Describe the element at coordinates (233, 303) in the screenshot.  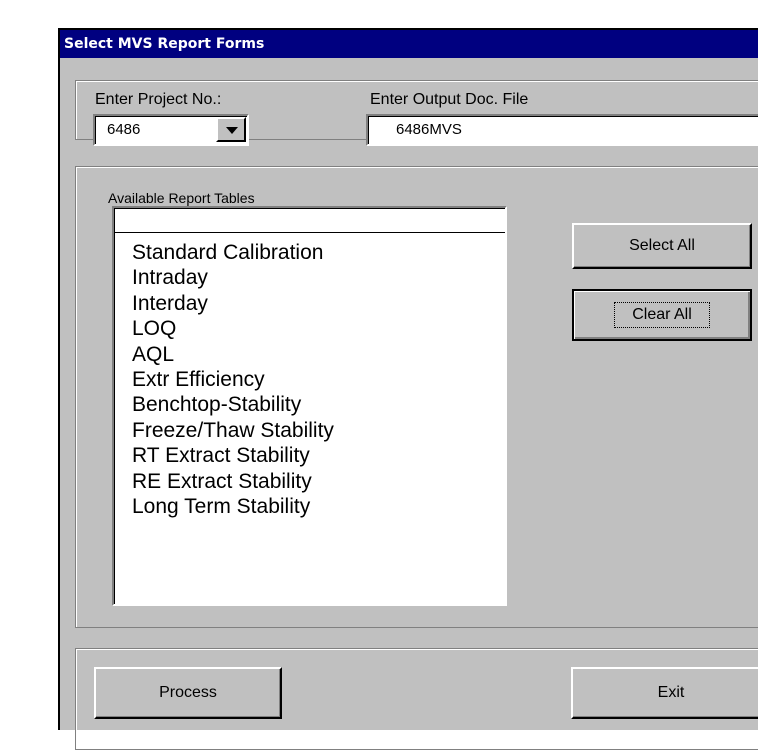
I see `list-item: Interday` at that location.